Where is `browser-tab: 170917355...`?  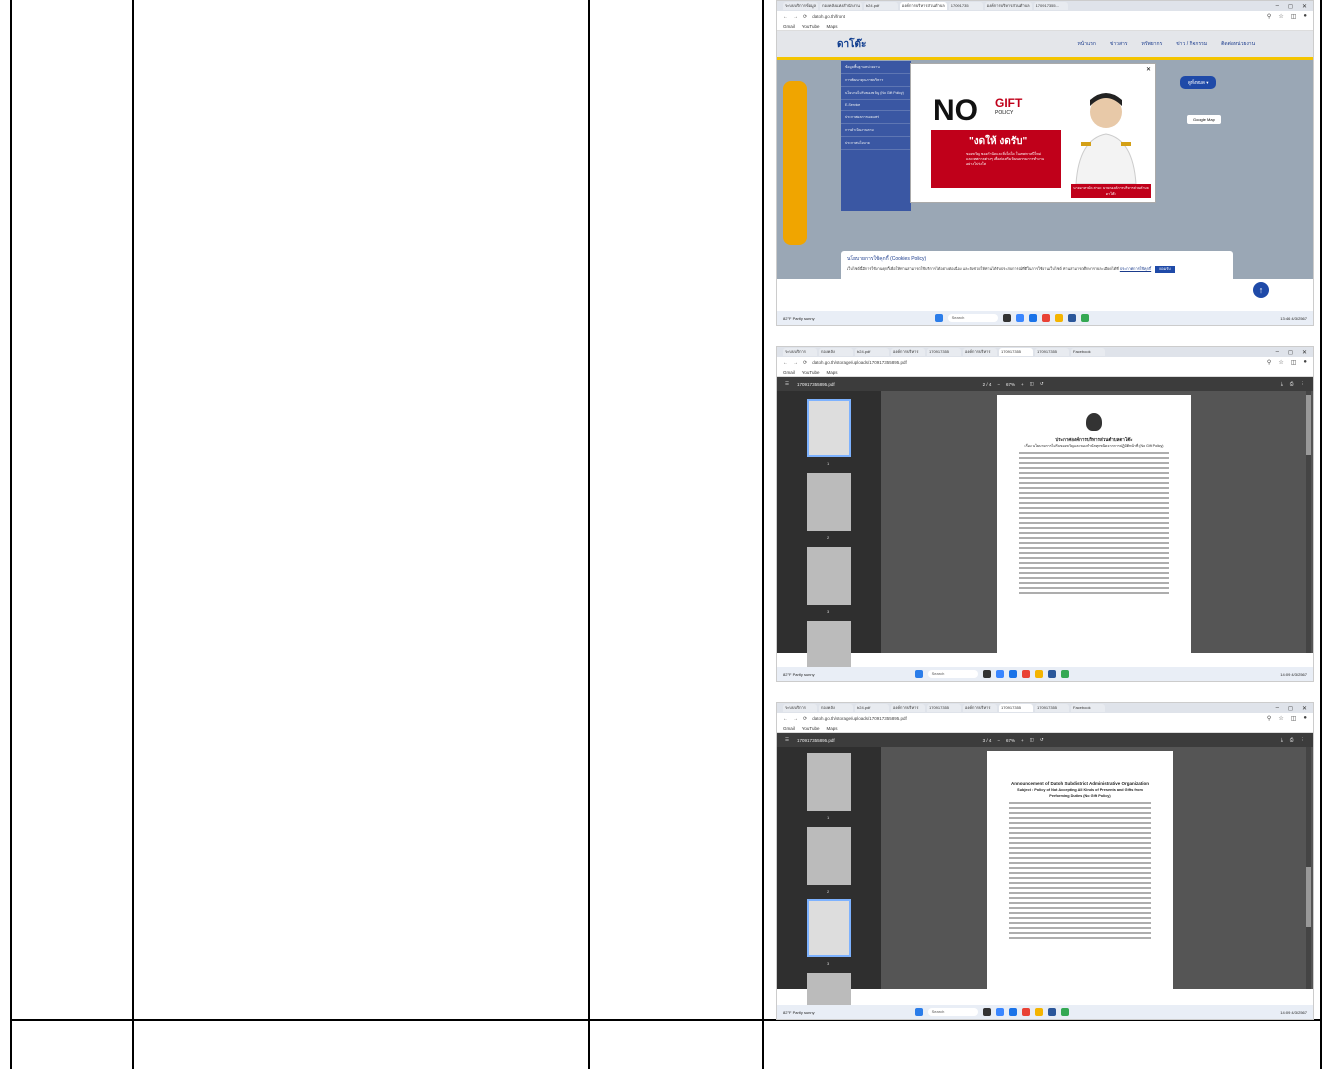
browser-tab: 170917355... is located at coordinates (1050, 6).